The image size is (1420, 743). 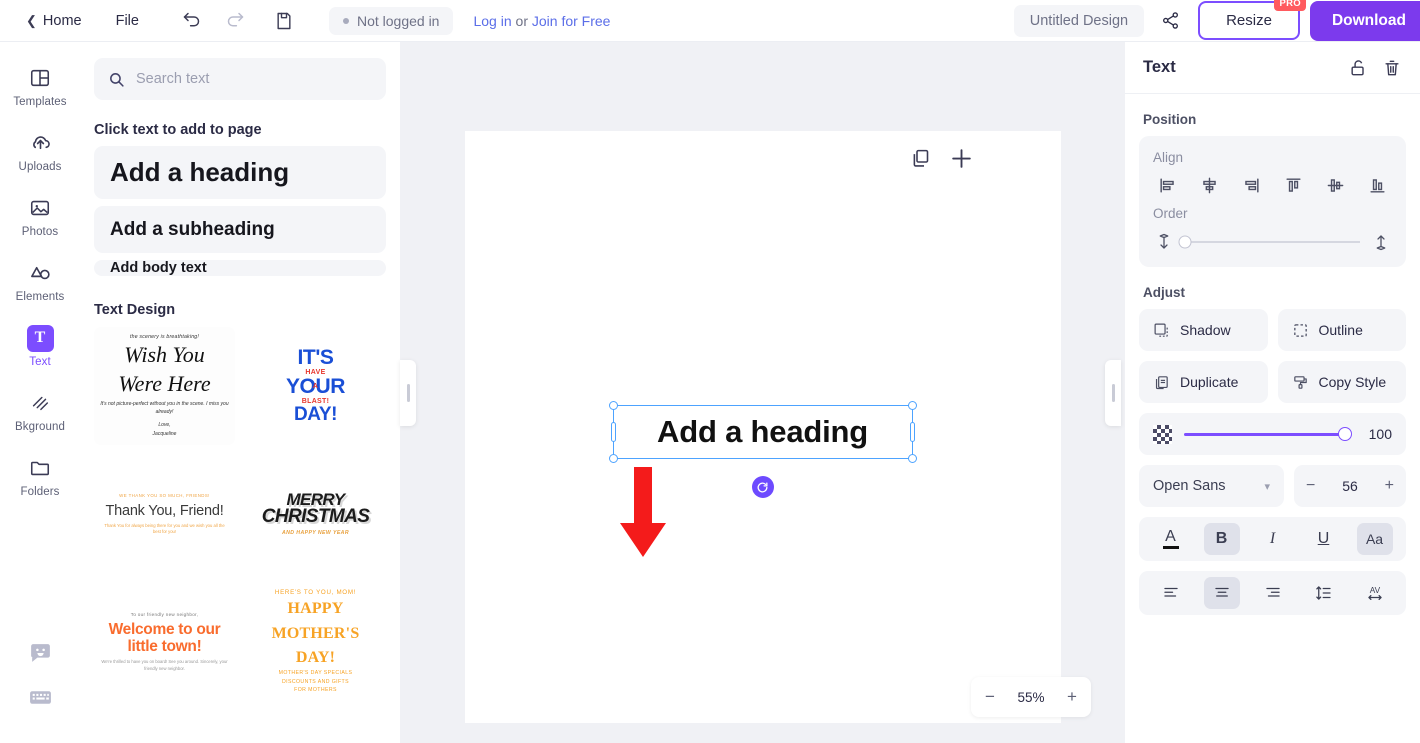 What do you see at coordinates (1381, 242) in the screenshot?
I see `bring-forward-icon` at bounding box center [1381, 242].